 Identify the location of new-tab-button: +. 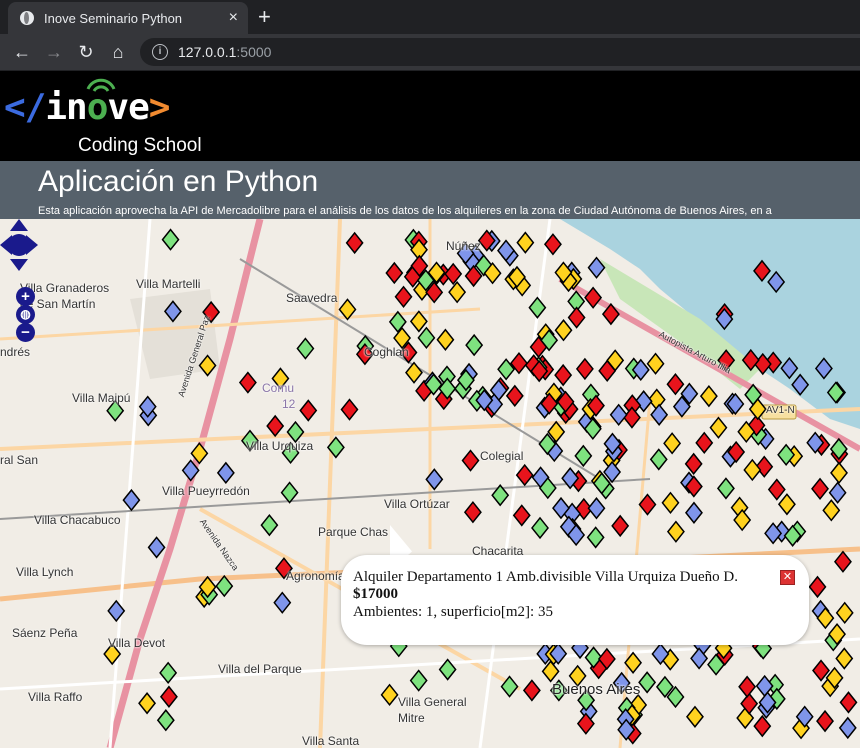
(264, 17).